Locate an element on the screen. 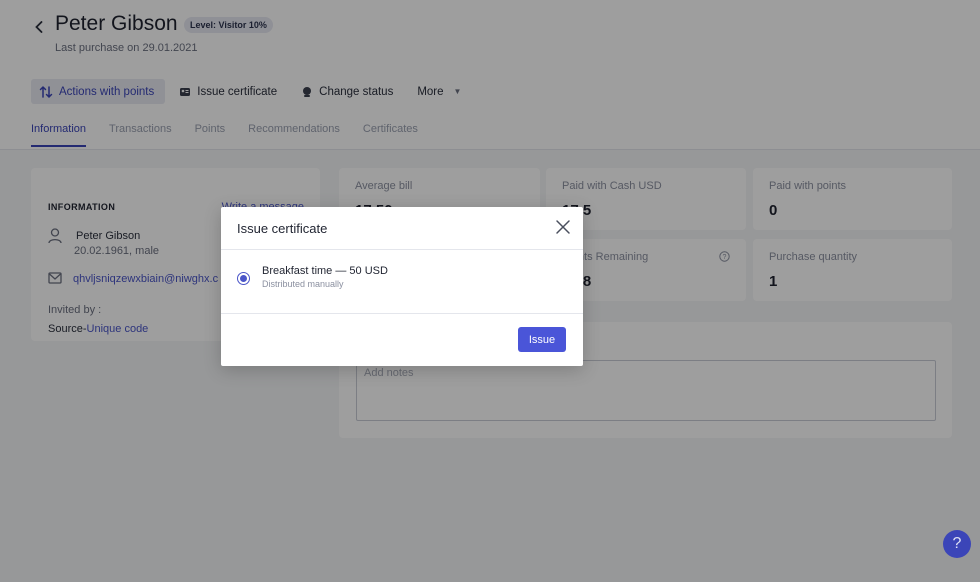  help-button: ? is located at coordinates (957, 544).